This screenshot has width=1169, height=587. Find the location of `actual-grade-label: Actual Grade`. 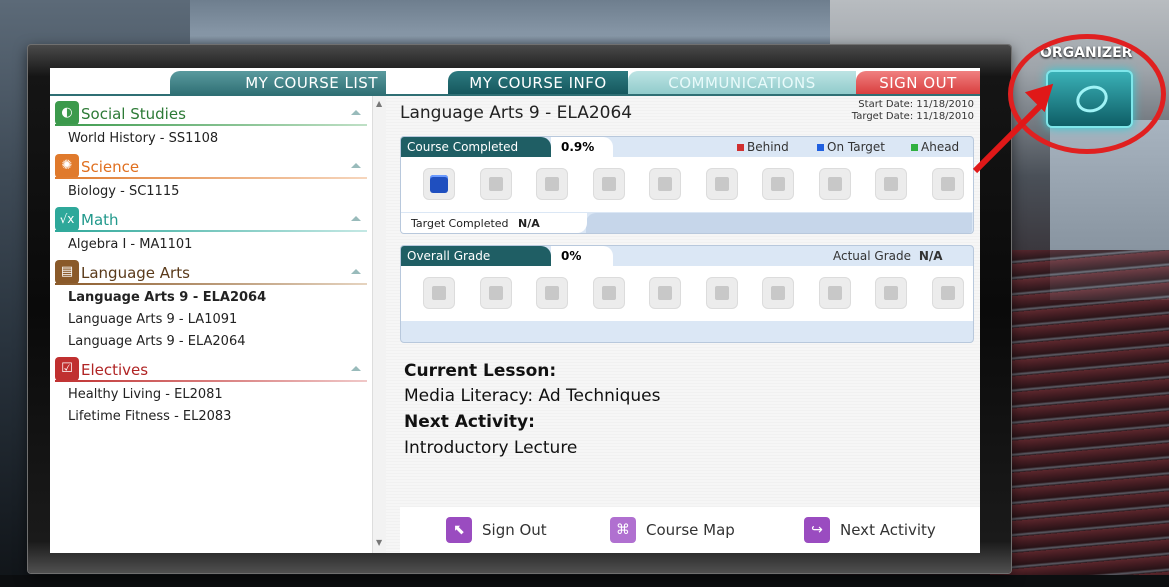

actual-grade-label: Actual Grade is located at coordinates (872, 256).